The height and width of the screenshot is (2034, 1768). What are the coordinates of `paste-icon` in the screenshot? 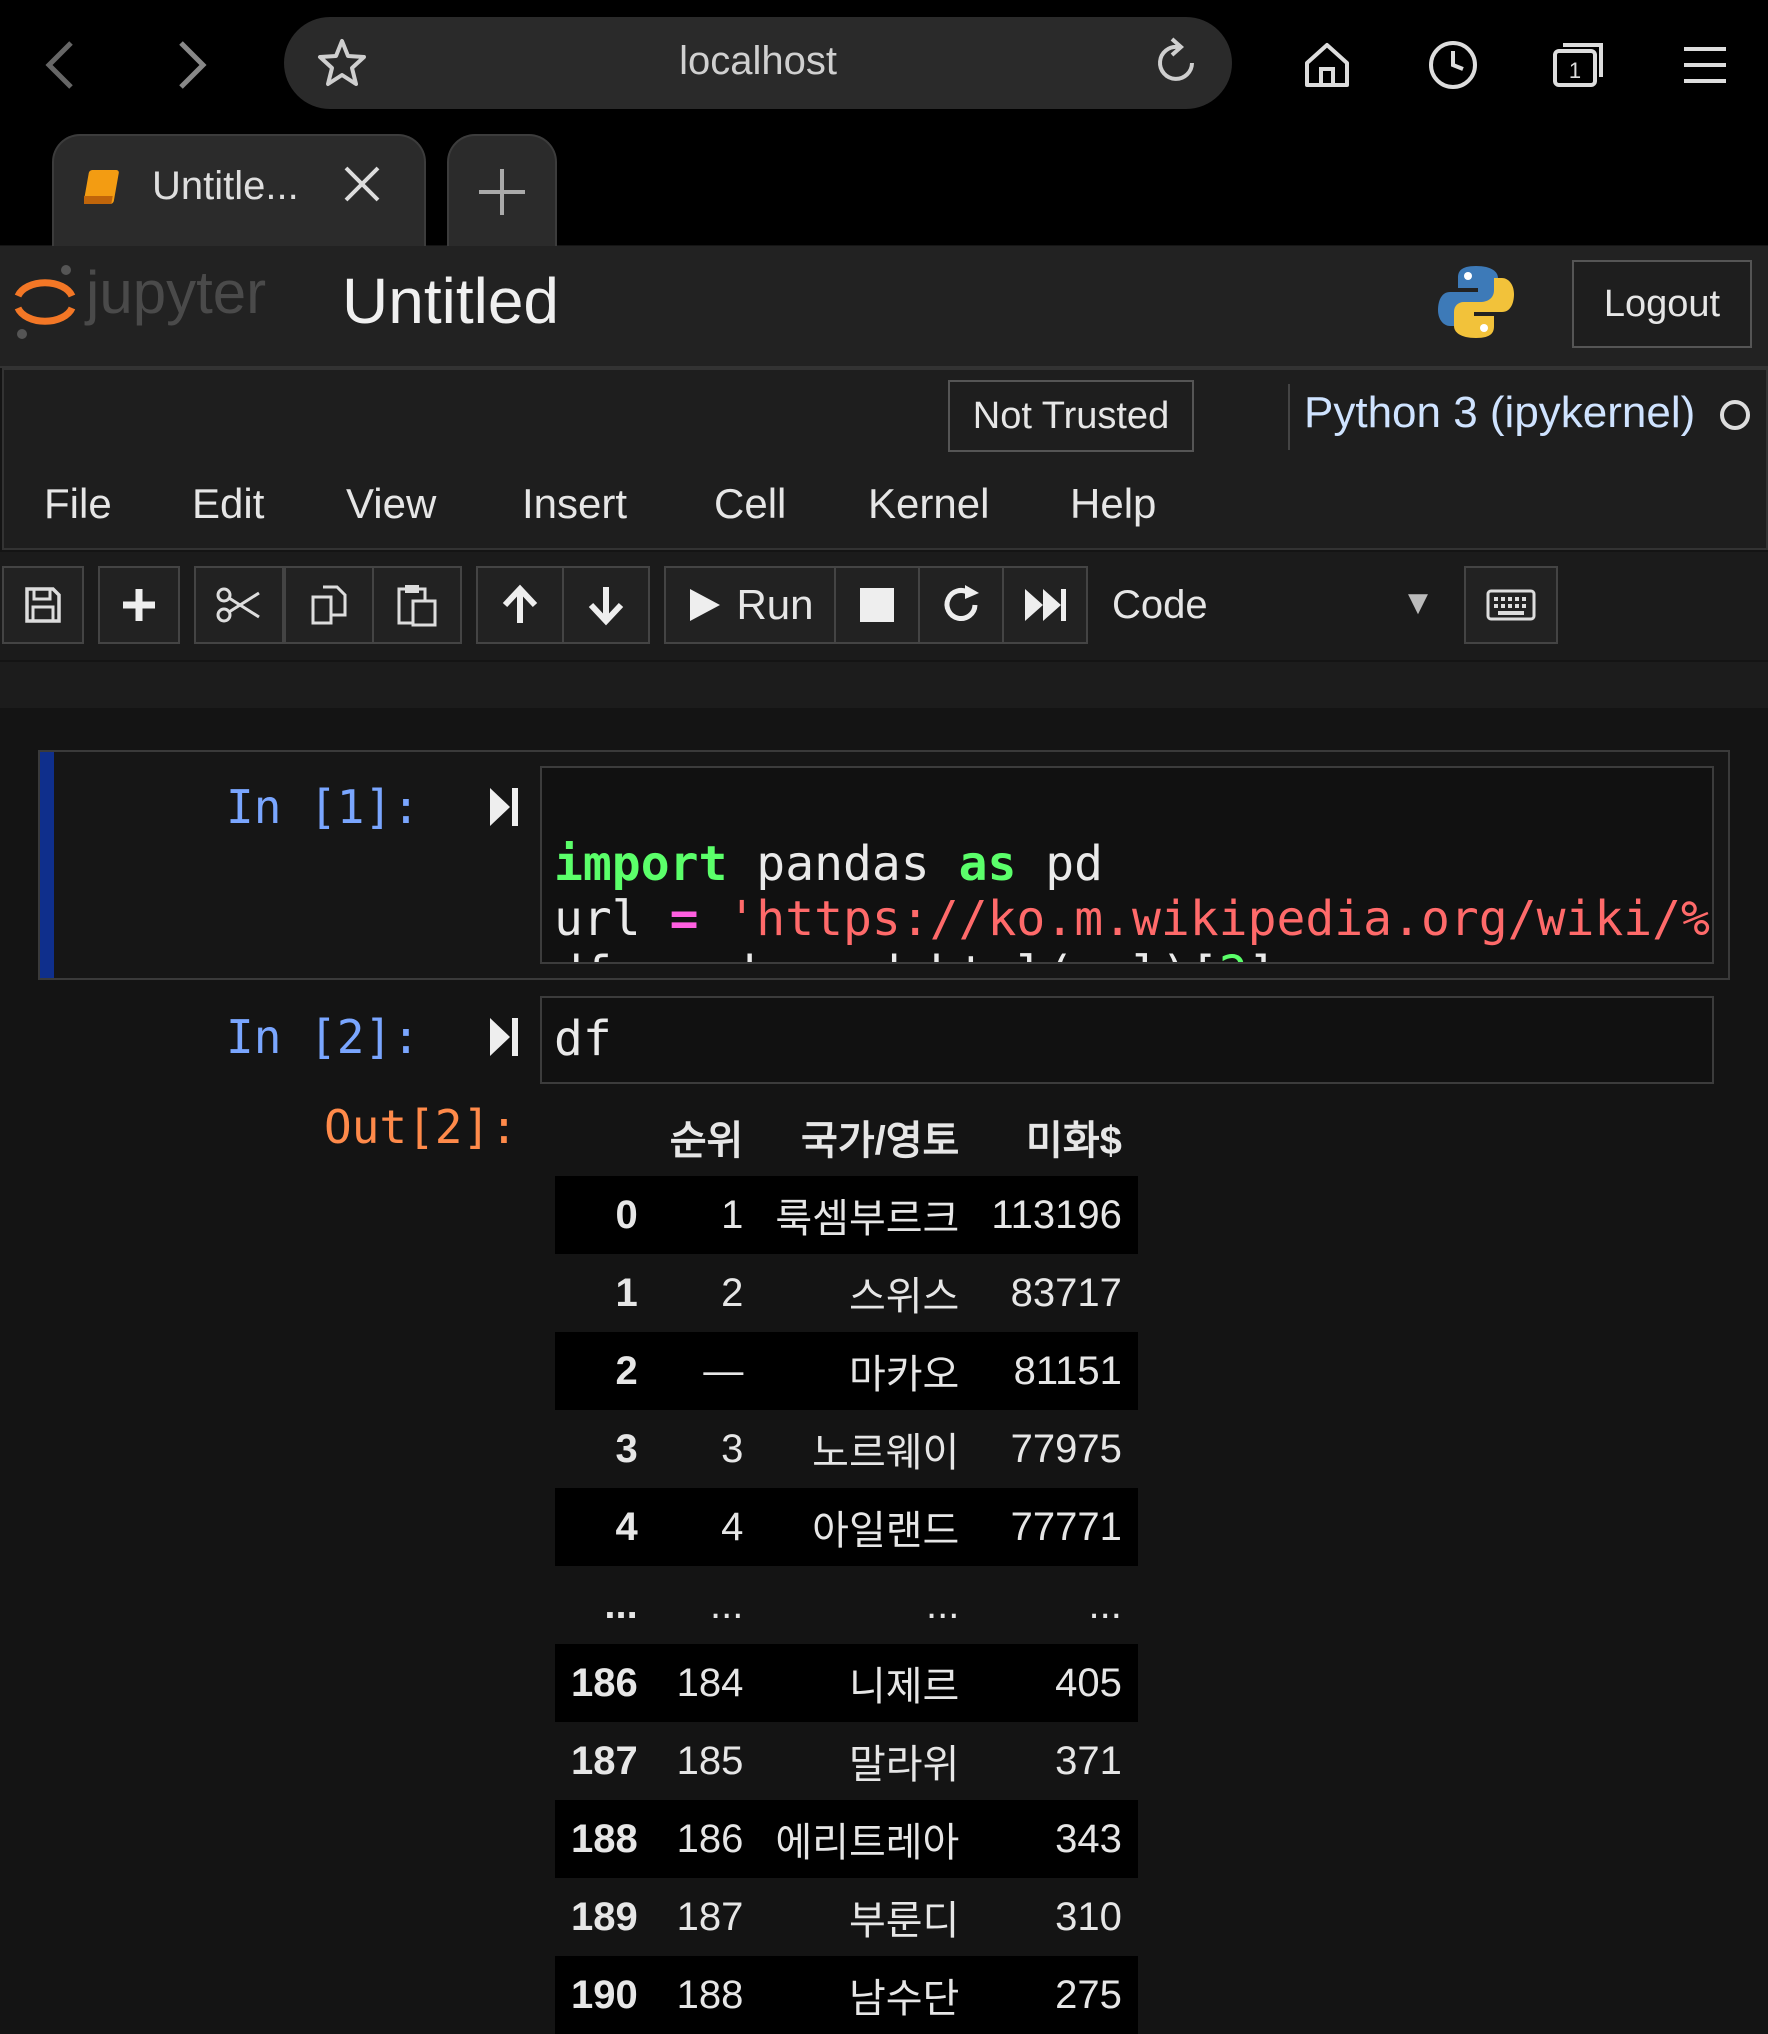 It's located at (417, 606).